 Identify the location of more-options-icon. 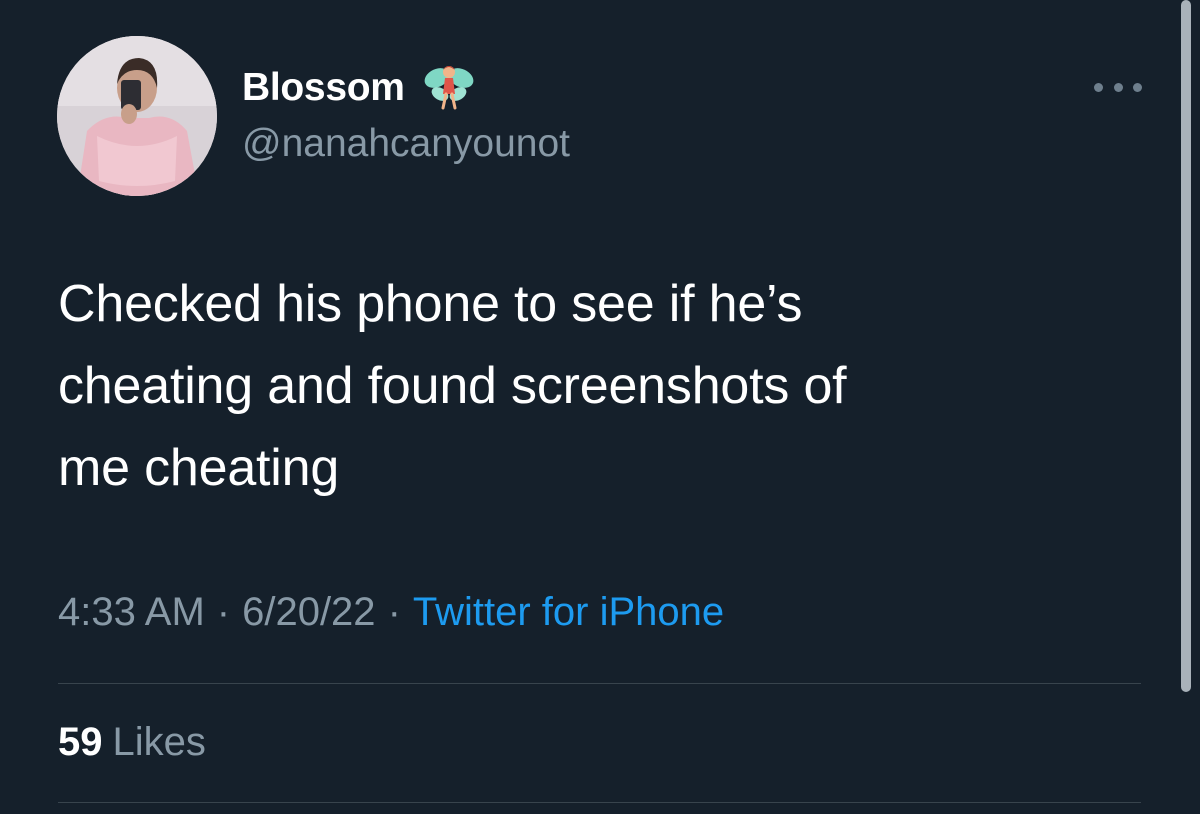
(1098, 87).